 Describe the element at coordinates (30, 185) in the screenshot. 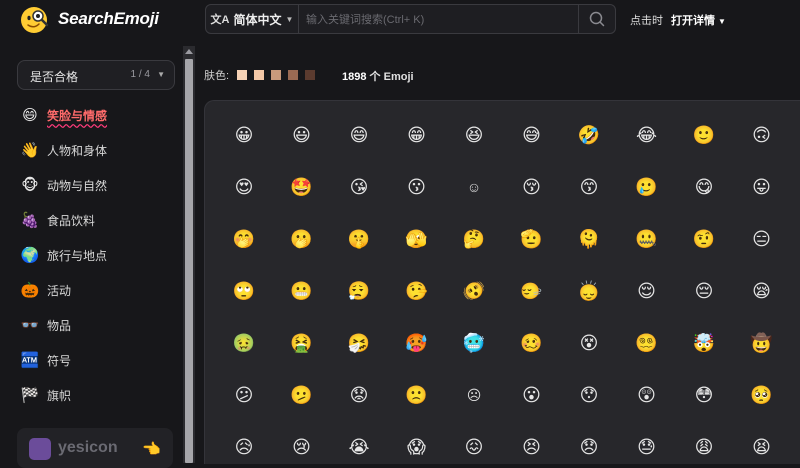

I see `monkey-icon: 🐵` at that location.